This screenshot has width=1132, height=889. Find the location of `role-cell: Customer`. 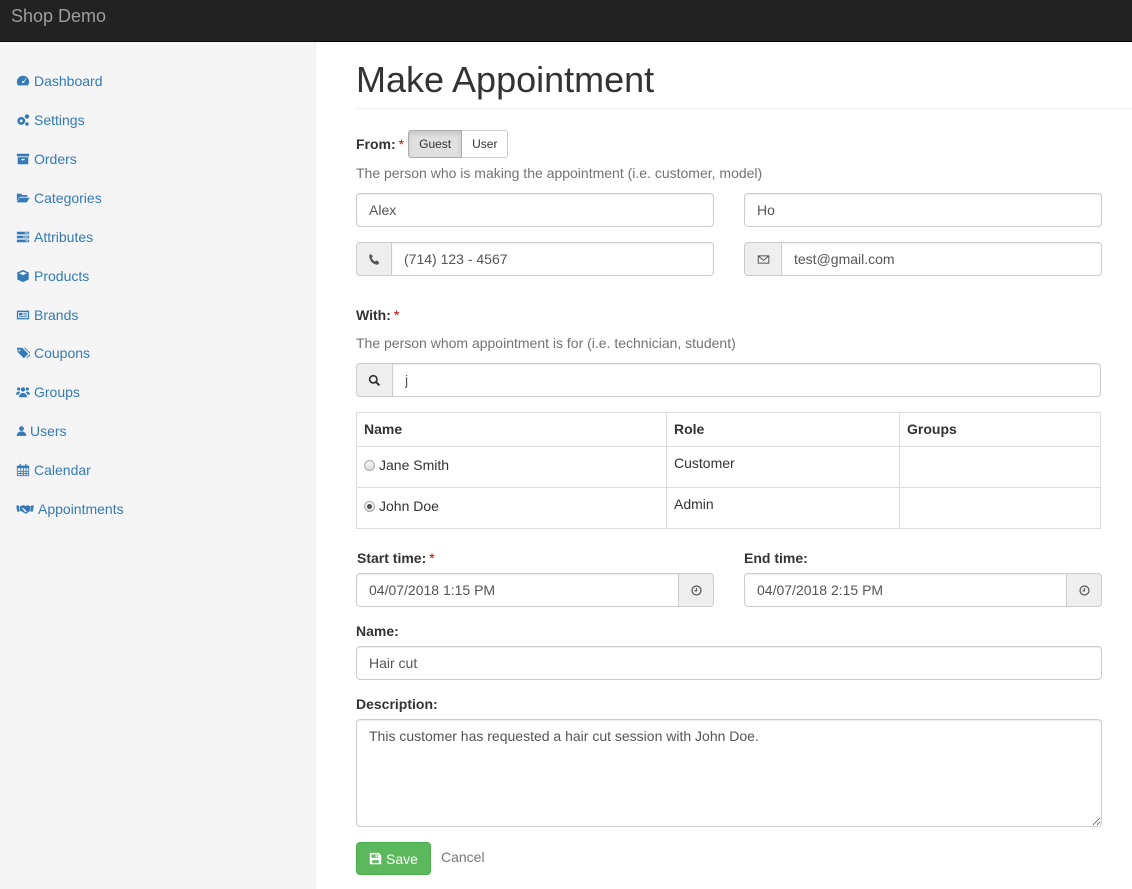

role-cell: Customer is located at coordinates (783, 467).